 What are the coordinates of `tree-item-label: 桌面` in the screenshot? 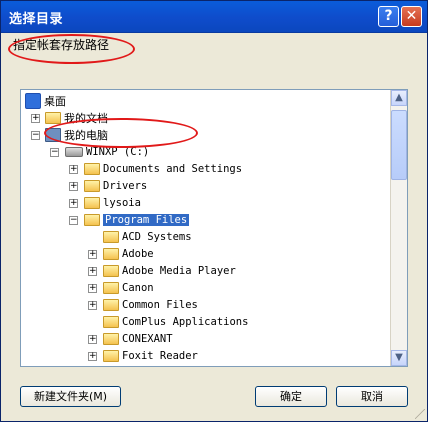 It's located at (55, 101).